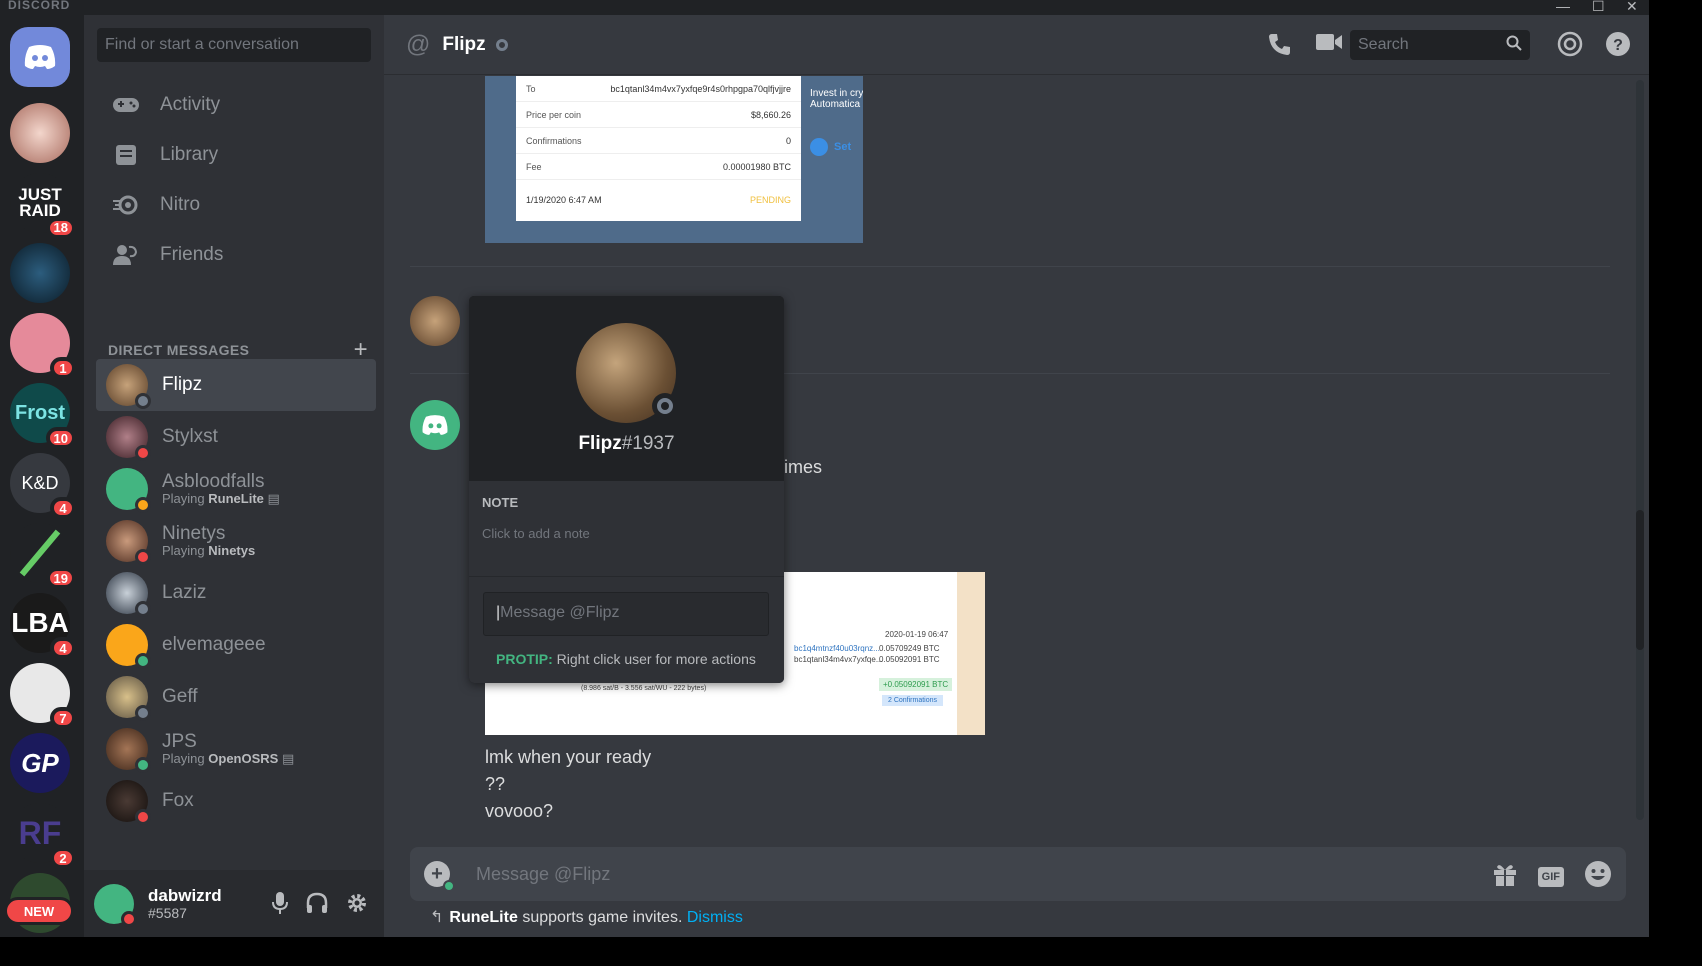  Describe the element at coordinates (40, 57) in the screenshot. I see `home-button` at that location.